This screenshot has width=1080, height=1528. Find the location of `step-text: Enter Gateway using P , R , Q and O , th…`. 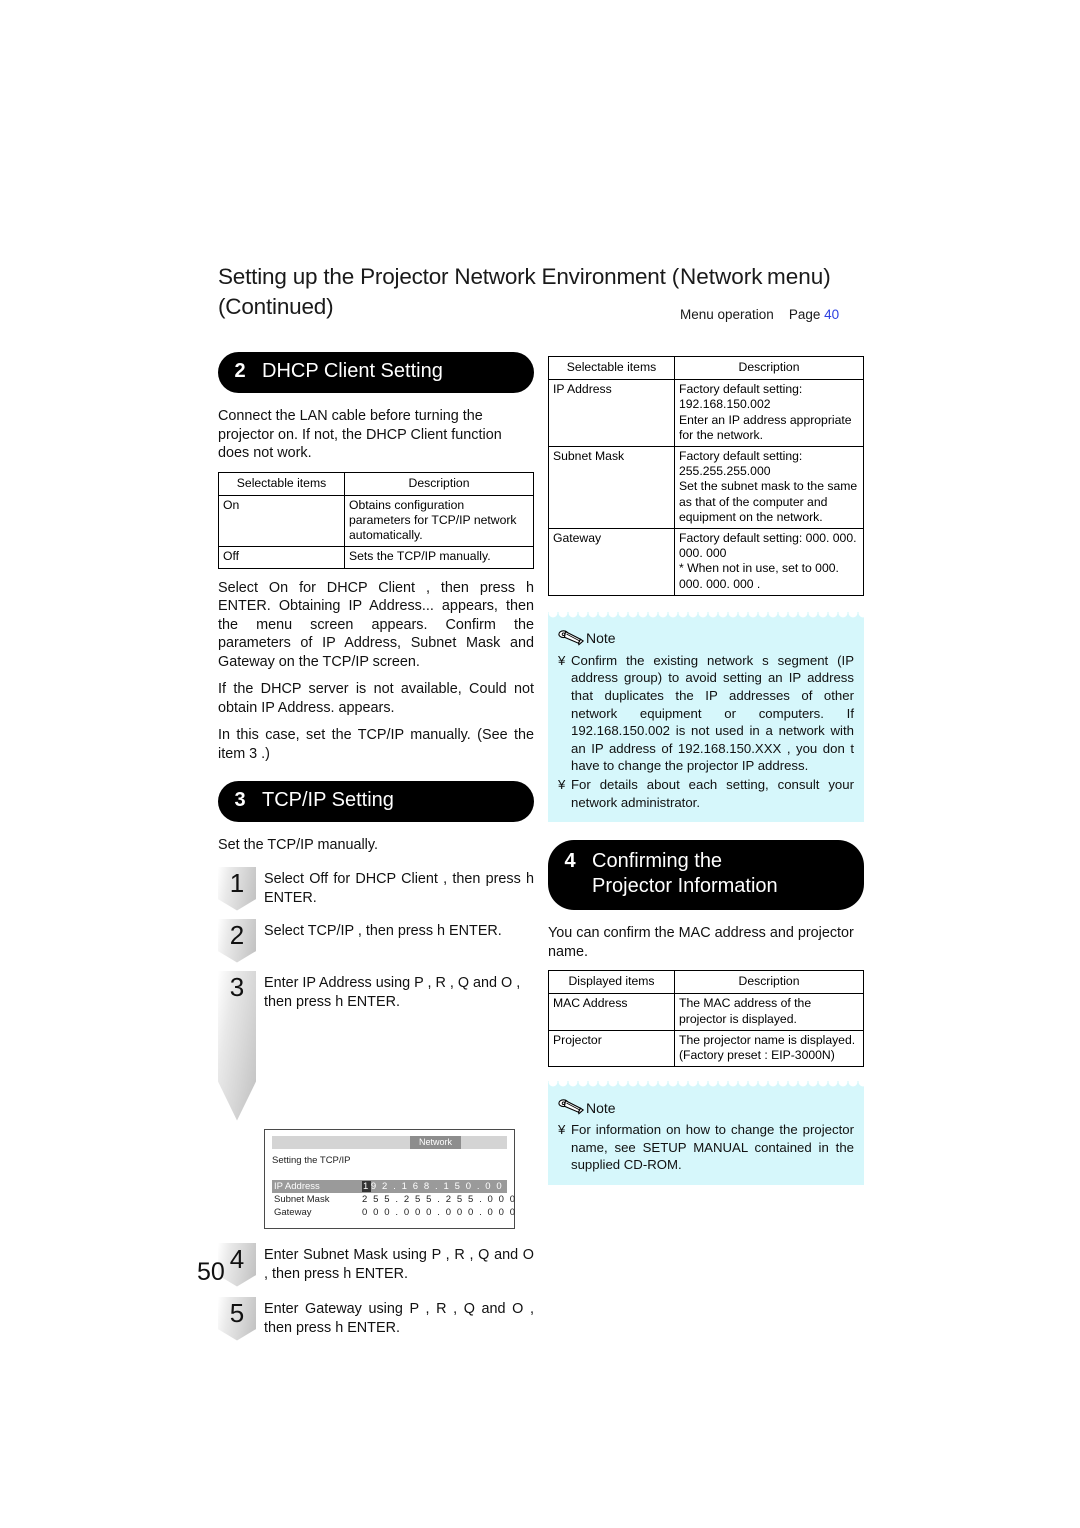

step-text: Enter Gateway using P , R , Q and O , th… is located at coordinates (399, 1318).